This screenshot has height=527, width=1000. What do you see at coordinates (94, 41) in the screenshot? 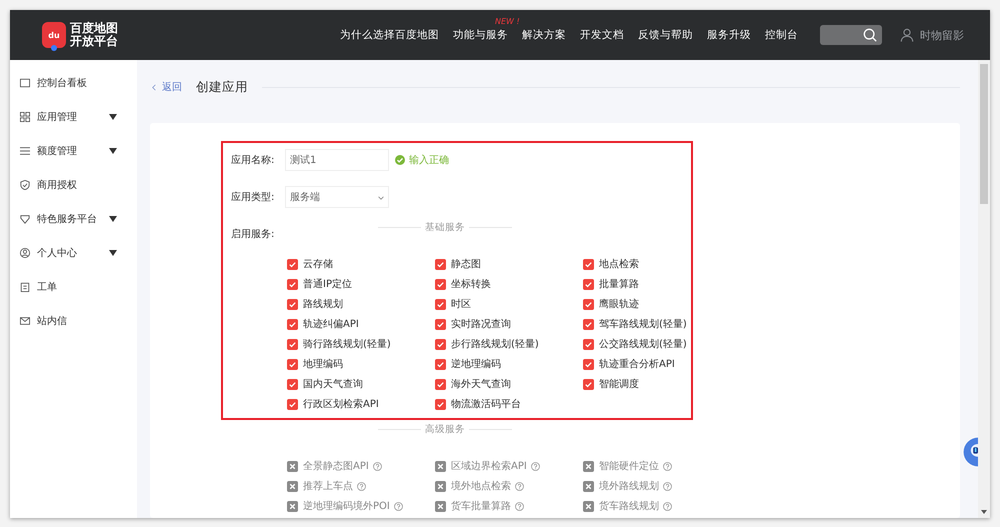
I see `logo-text: 开放平台` at bounding box center [94, 41].